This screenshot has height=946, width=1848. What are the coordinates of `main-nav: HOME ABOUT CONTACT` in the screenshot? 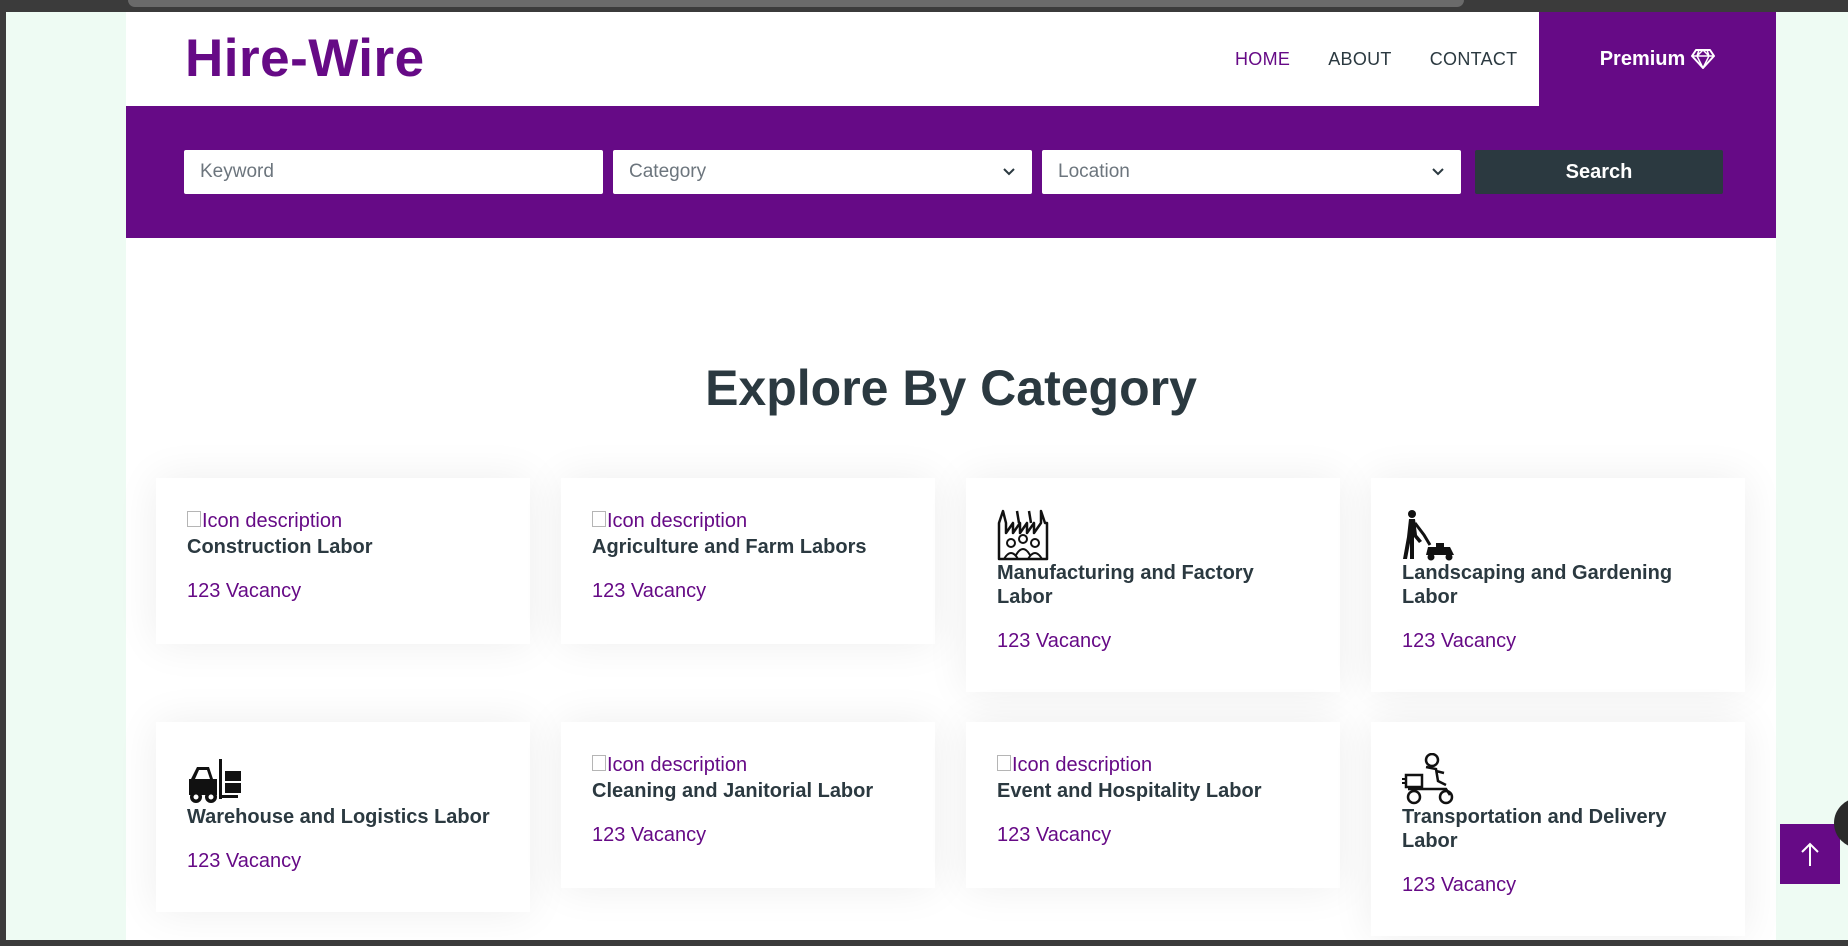 It's located at (1395, 59).